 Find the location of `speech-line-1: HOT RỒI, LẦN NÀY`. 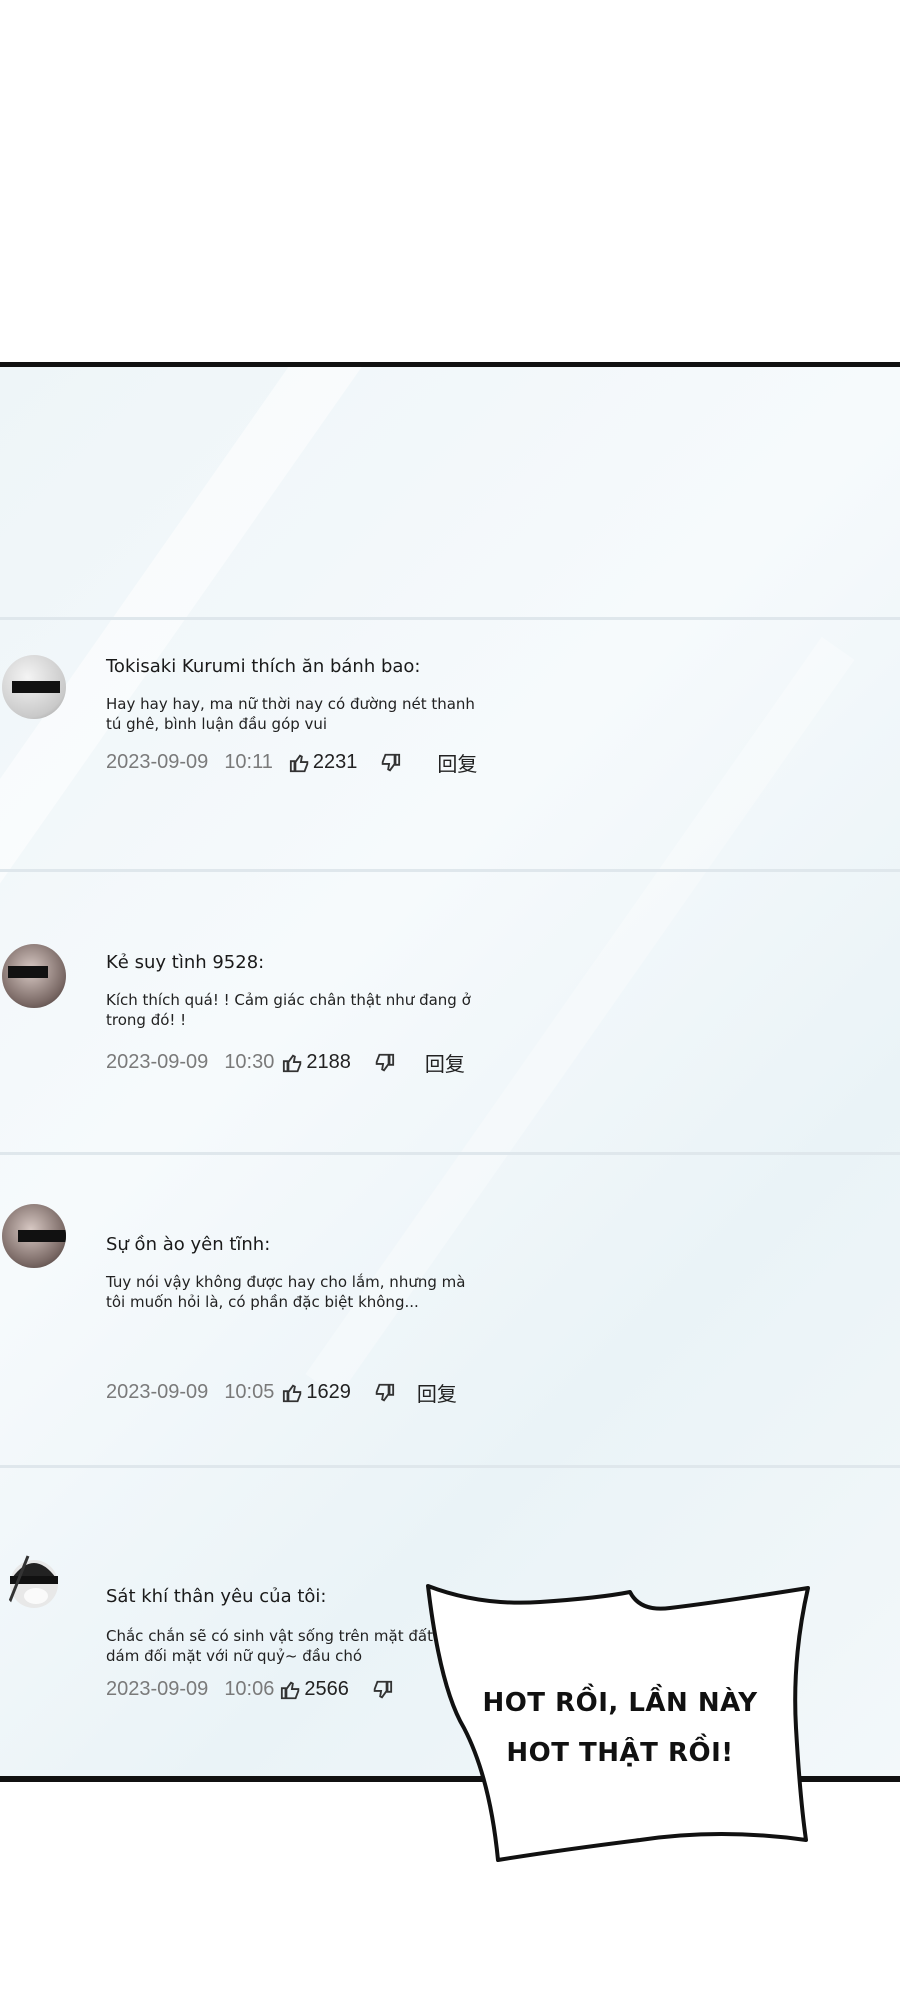

speech-line-1: HOT RỒI, LẦN NÀY is located at coordinates (620, 1703).